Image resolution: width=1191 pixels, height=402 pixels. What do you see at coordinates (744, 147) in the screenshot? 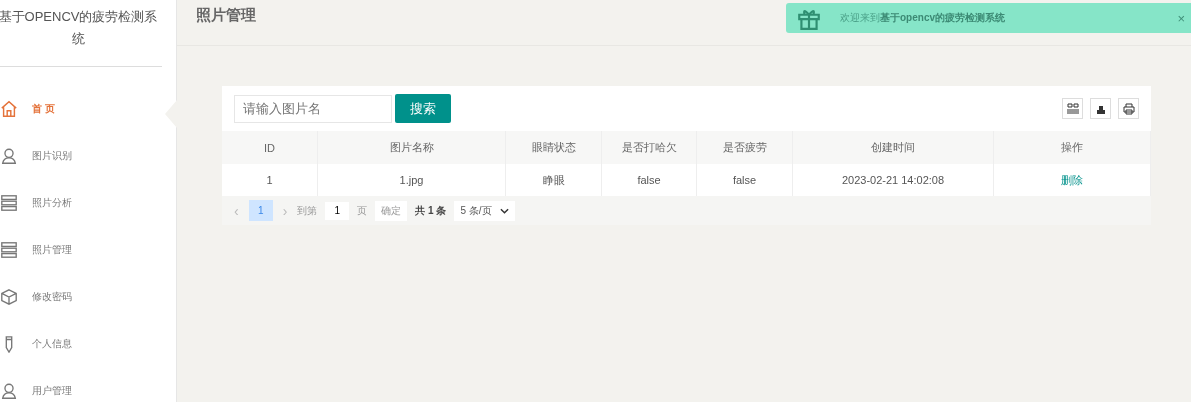
I see `column-header: 是否疲劳` at bounding box center [744, 147].